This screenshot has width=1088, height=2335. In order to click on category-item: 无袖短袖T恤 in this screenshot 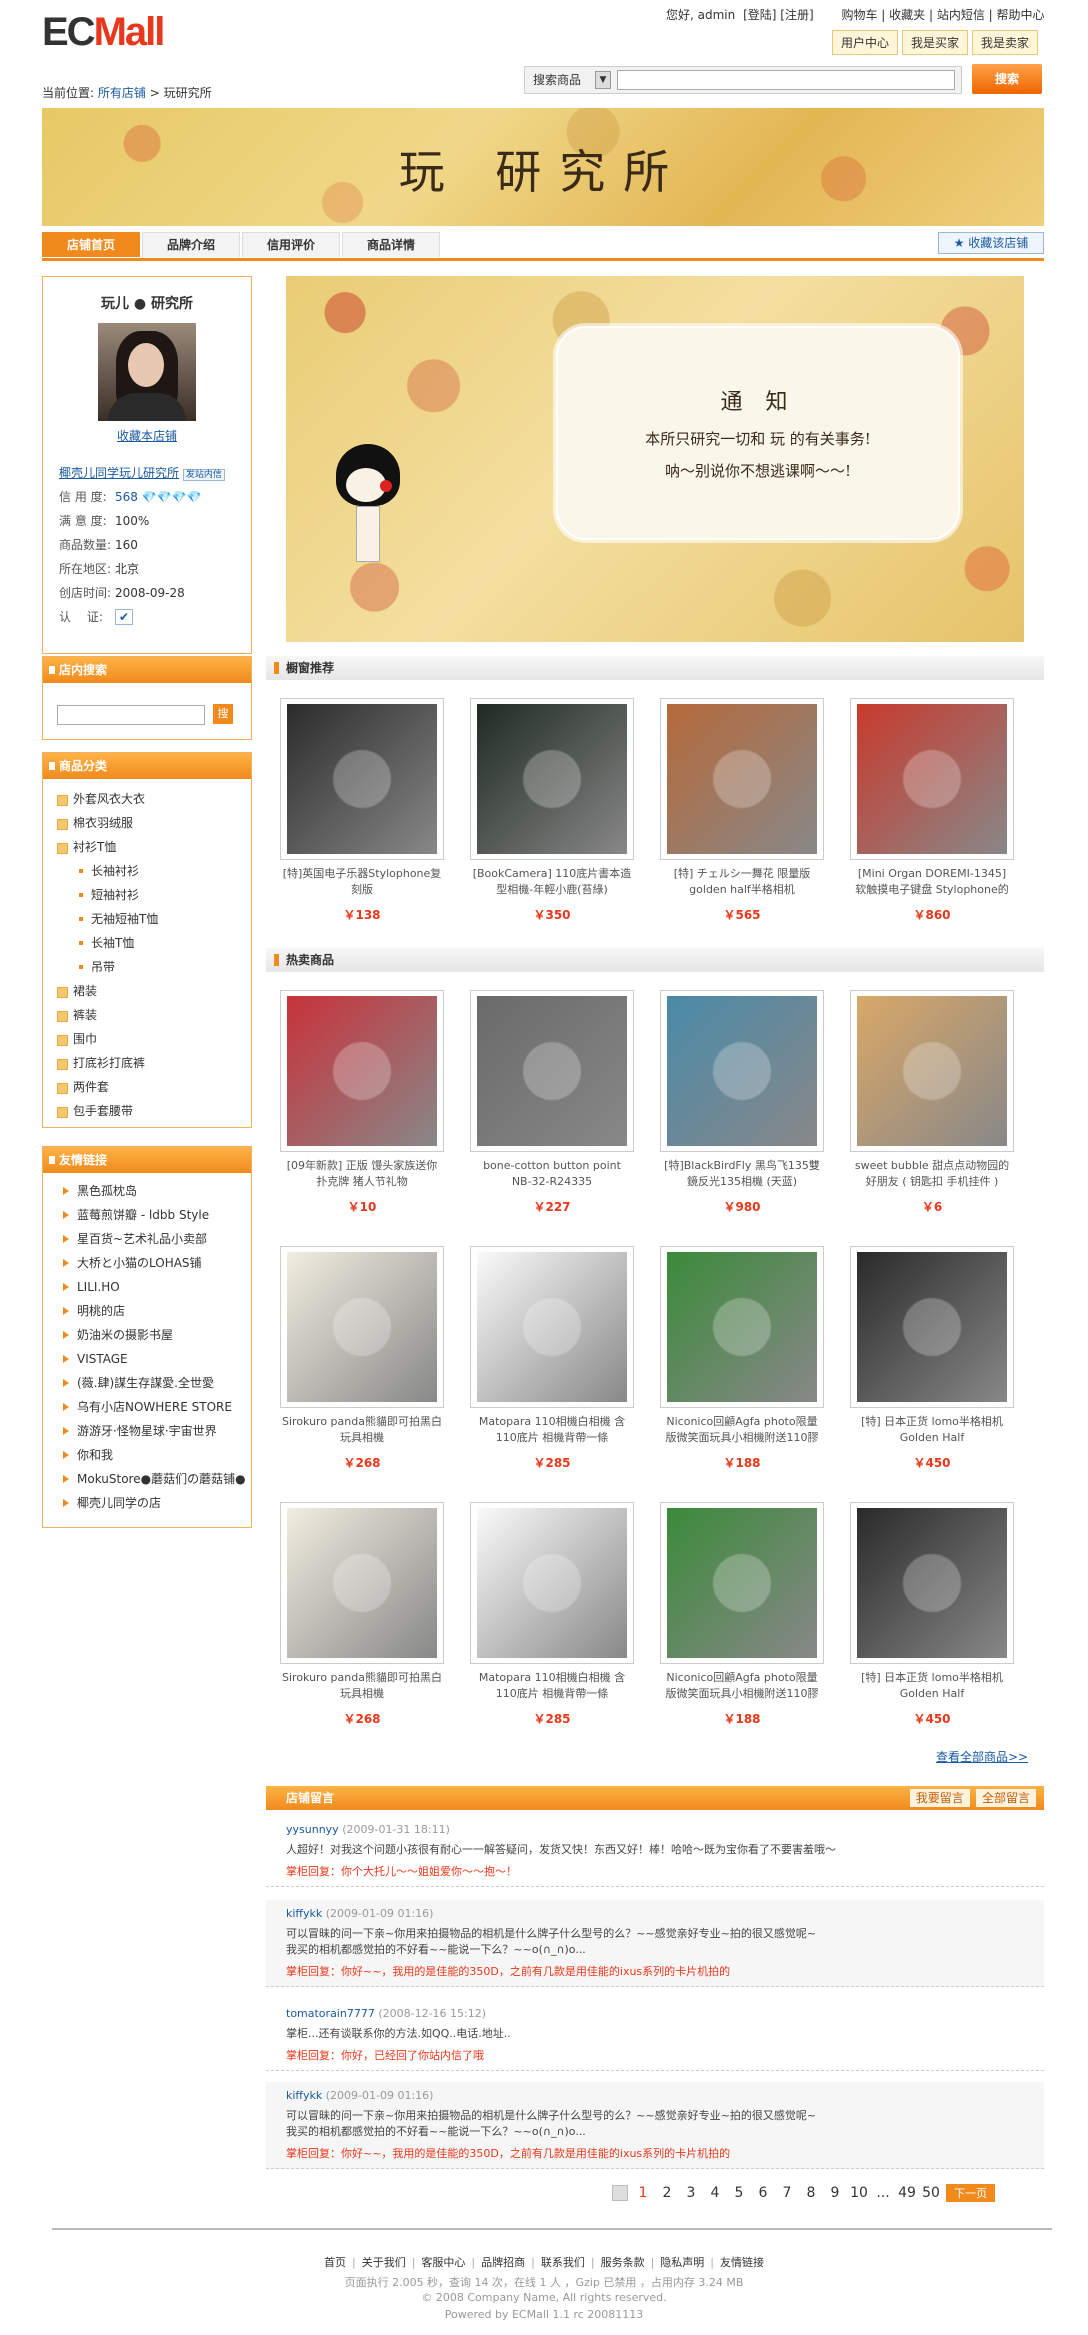, I will do `click(147, 919)`.